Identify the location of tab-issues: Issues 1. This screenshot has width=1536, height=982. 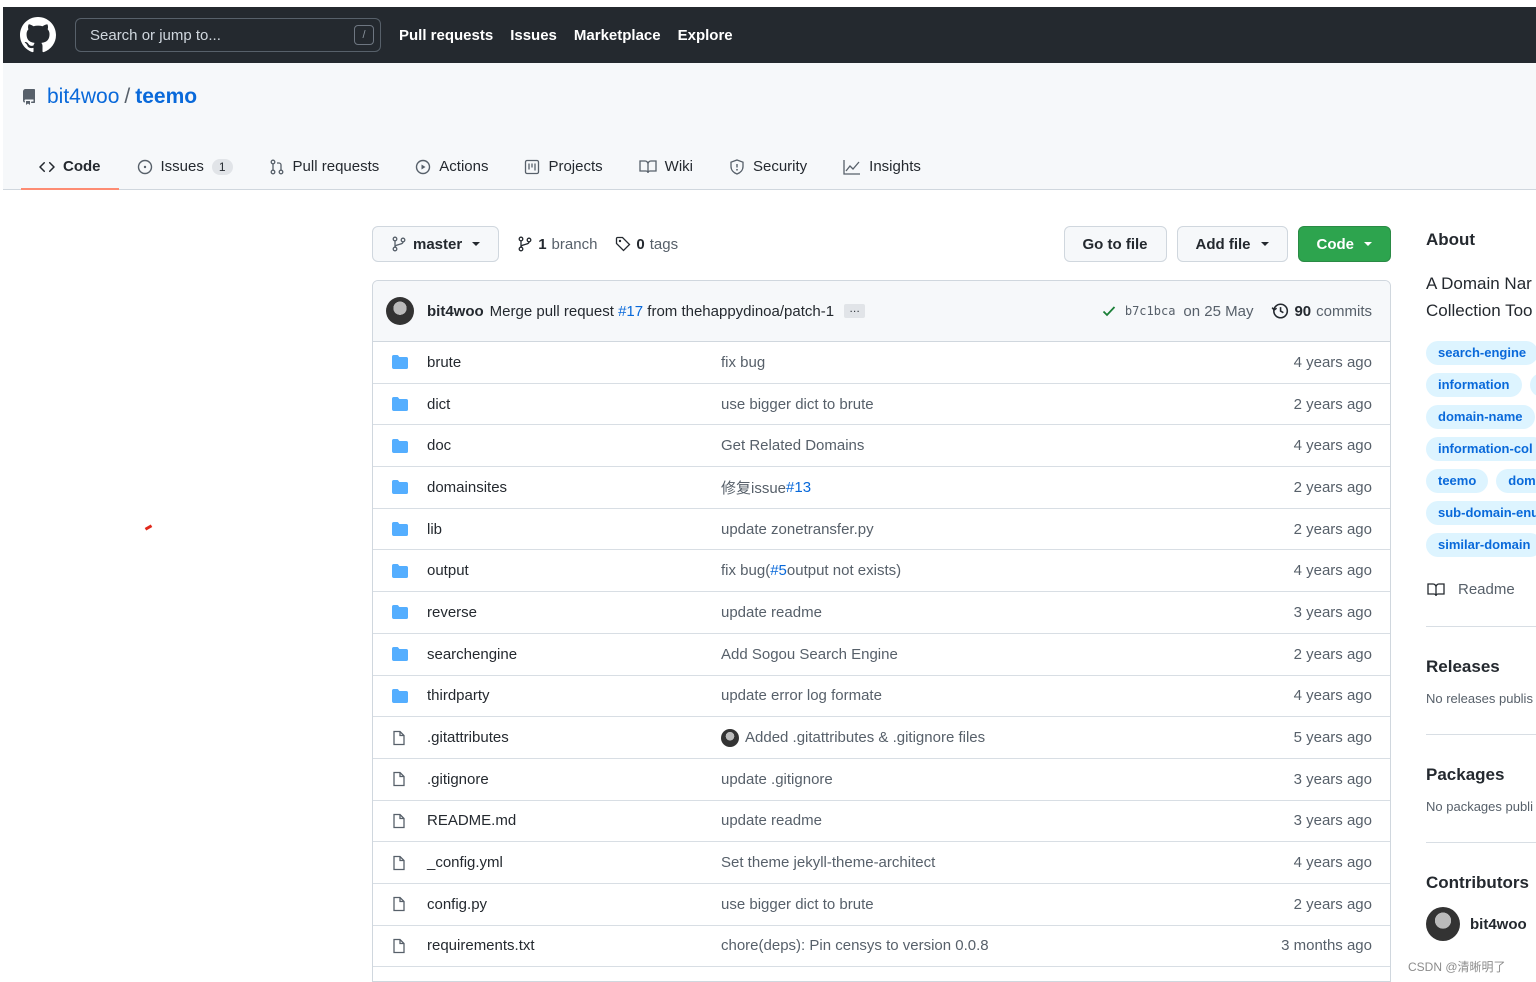
(185, 166).